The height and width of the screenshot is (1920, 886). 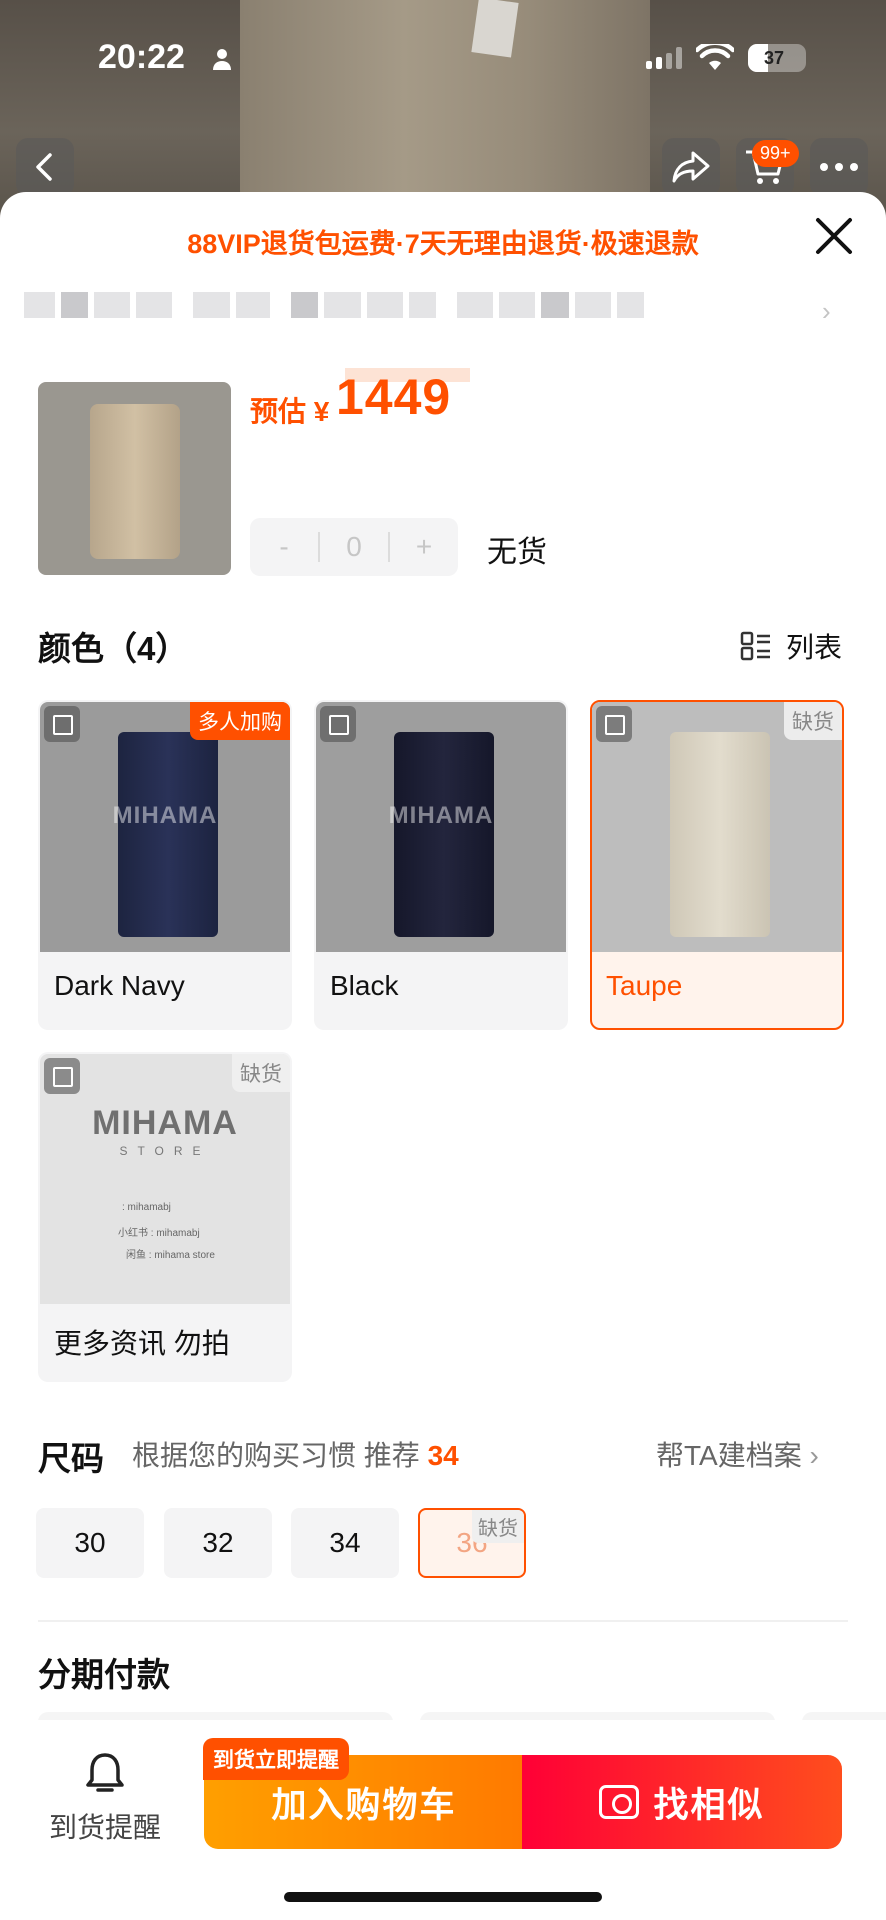 I want to click on cart-count-badge: 99+, so click(x=775, y=153).